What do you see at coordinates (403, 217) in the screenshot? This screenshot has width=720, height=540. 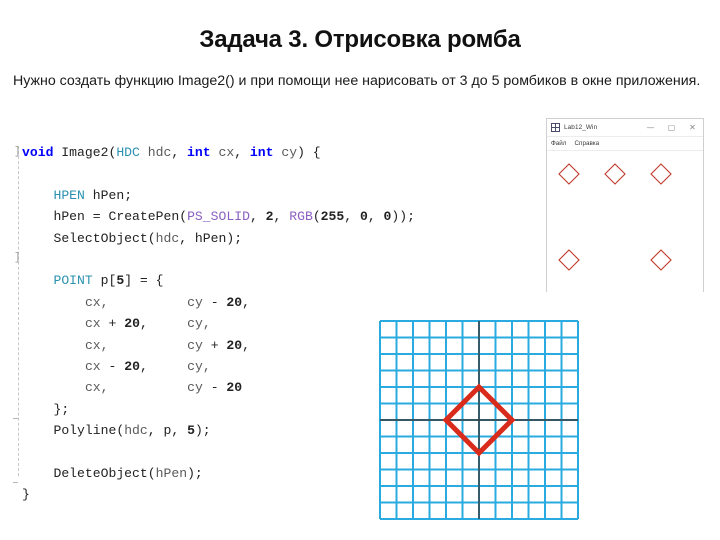 I see `code-token: ));` at bounding box center [403, 217].